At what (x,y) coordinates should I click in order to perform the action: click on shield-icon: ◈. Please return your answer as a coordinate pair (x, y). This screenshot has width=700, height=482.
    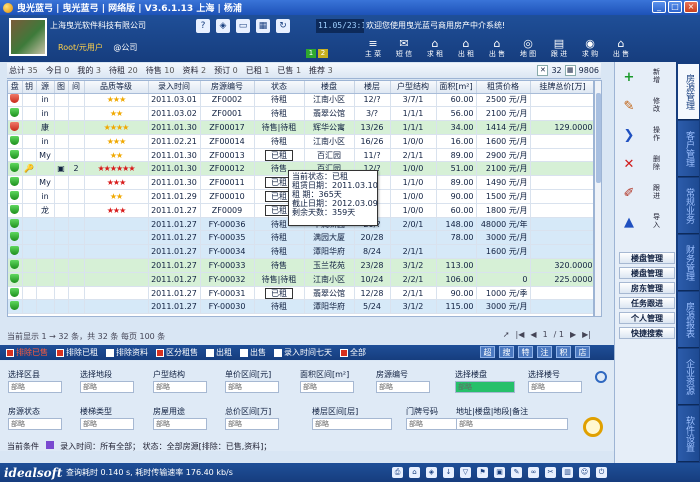
    Looking at the image, I should click on (431, 472).